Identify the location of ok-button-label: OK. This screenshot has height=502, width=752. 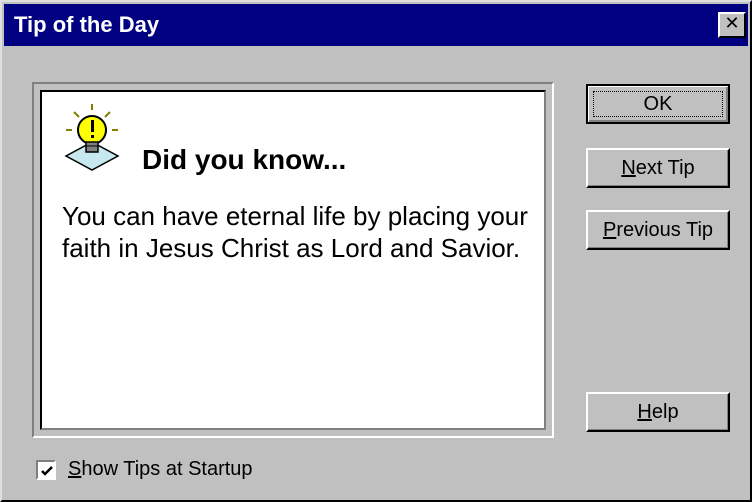
(658, 104).